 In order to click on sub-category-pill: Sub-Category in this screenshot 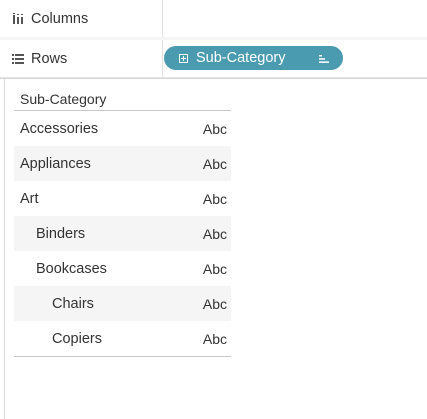, I will do `click(253, 58)`.